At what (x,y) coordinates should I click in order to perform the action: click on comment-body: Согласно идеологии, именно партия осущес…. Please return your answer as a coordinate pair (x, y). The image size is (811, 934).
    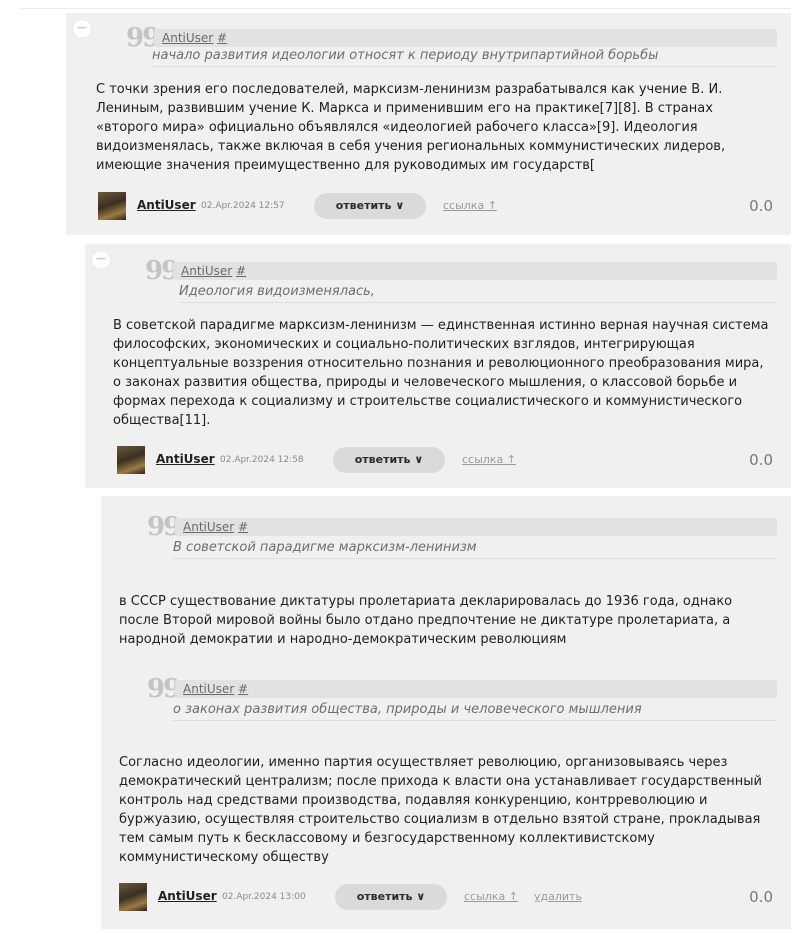
    Looking at the image, I should click on (440, 810).